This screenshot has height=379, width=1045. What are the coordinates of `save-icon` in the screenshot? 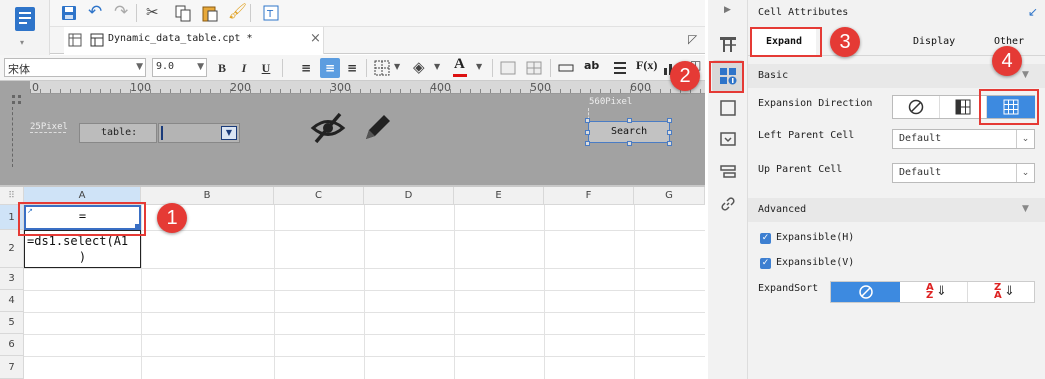 It's located at (69, 13).